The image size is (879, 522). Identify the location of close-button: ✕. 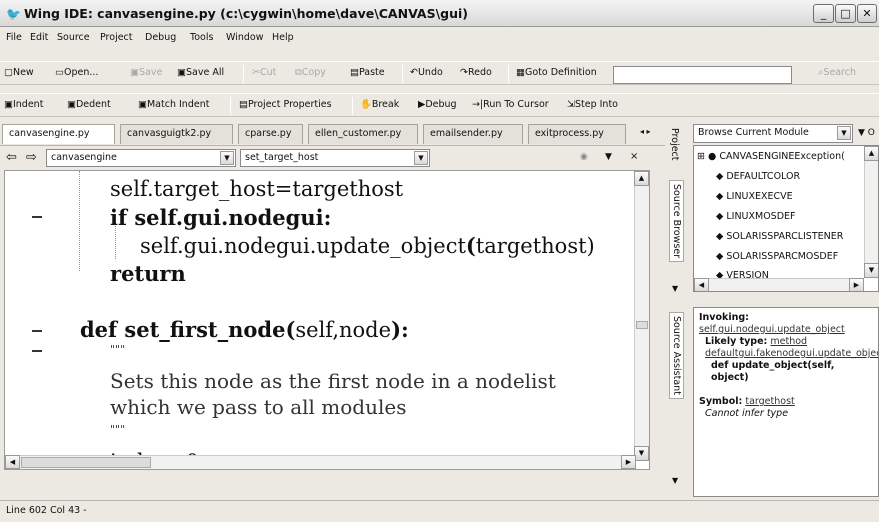
(867, 13).